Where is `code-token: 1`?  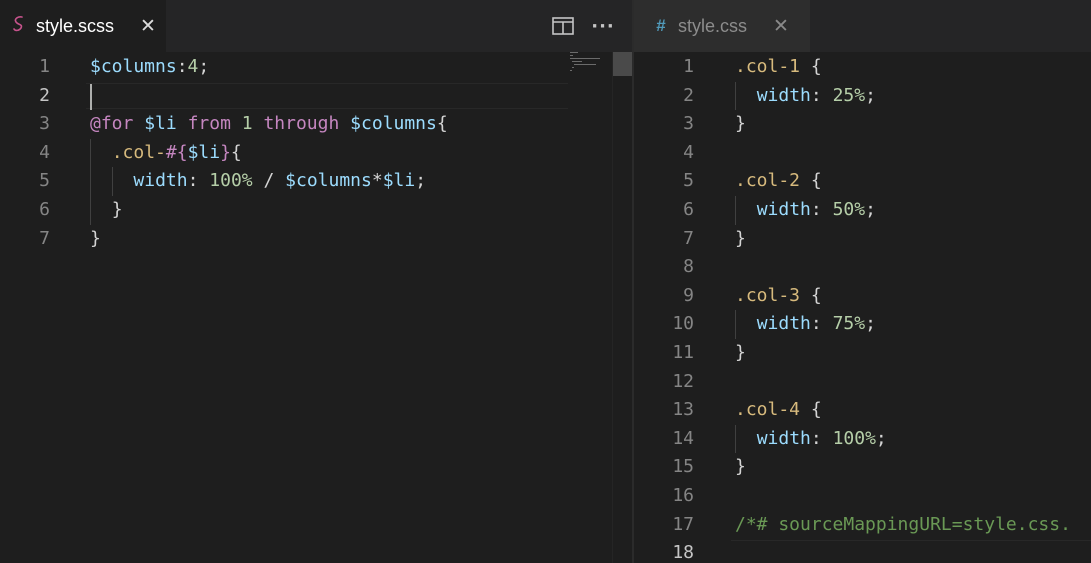 code-token: 1 is located at coordinates (247, 124).